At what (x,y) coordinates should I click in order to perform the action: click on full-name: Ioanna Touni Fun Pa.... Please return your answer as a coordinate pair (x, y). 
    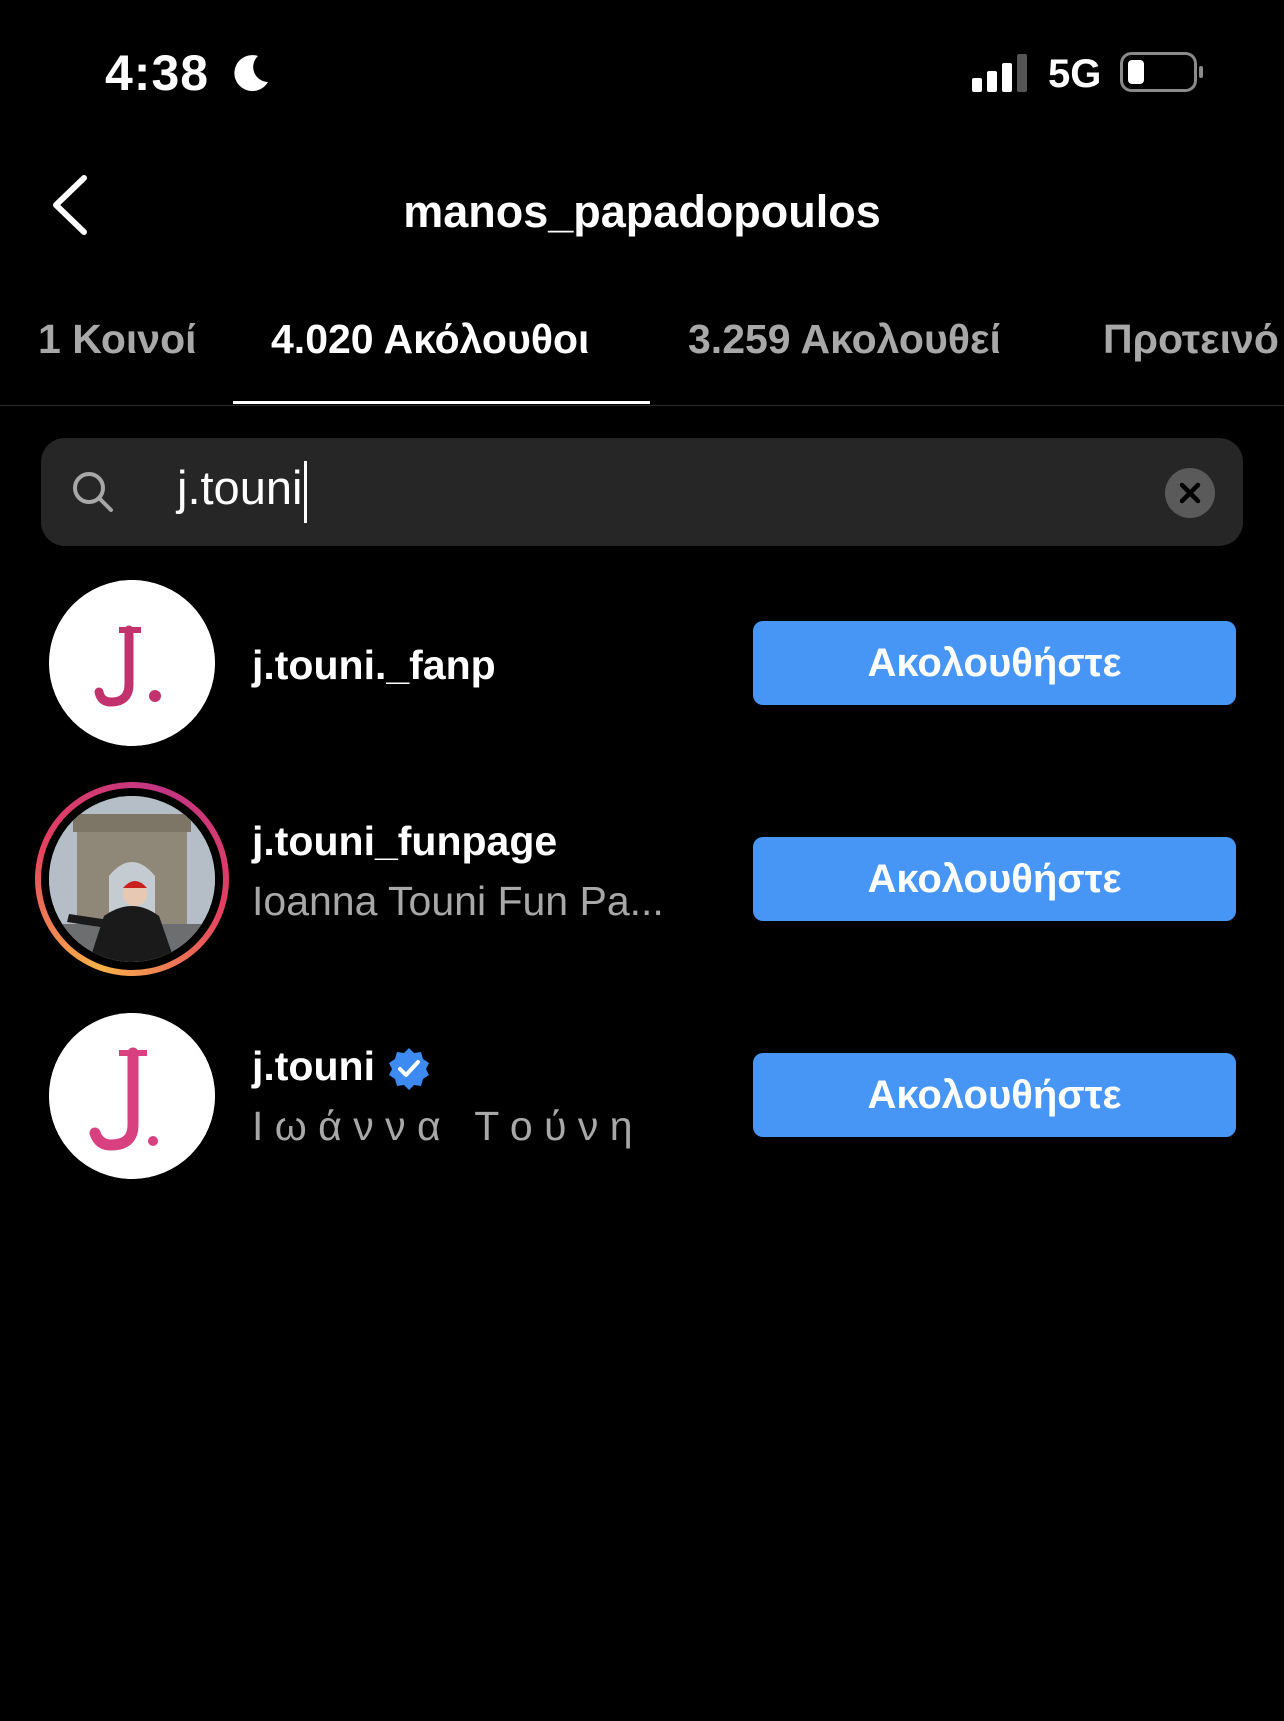
    Looking at the image, I should click on (458, 901).